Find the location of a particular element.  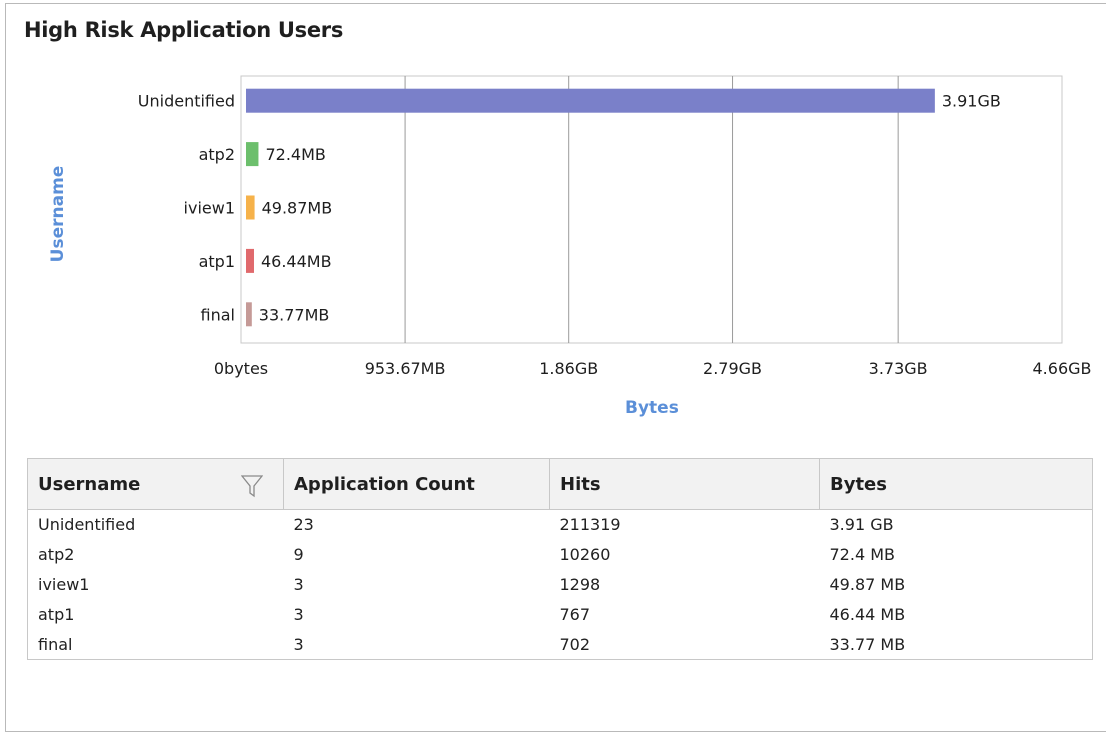

table-row: final 3 702 33.77 MB is located at coordinates (560, 645).